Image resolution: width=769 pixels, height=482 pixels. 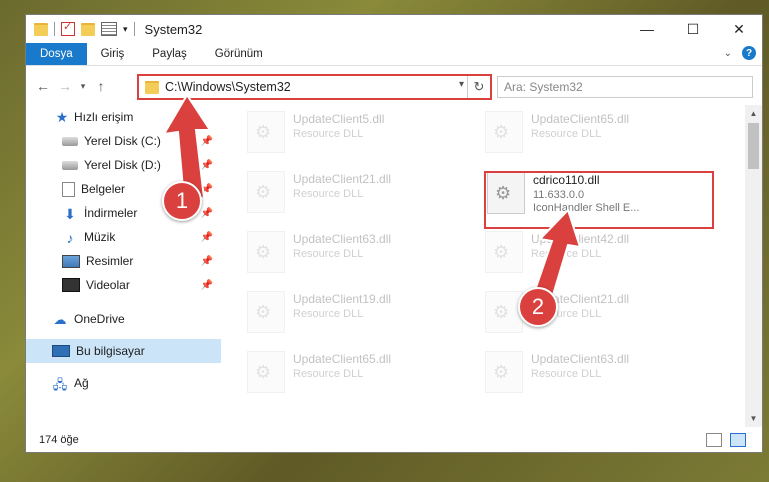 What do you see at coordinates (110, 261) in the screenshot?
I see `sidebar-item-label: Resimler` at bounding box center [110, 261].